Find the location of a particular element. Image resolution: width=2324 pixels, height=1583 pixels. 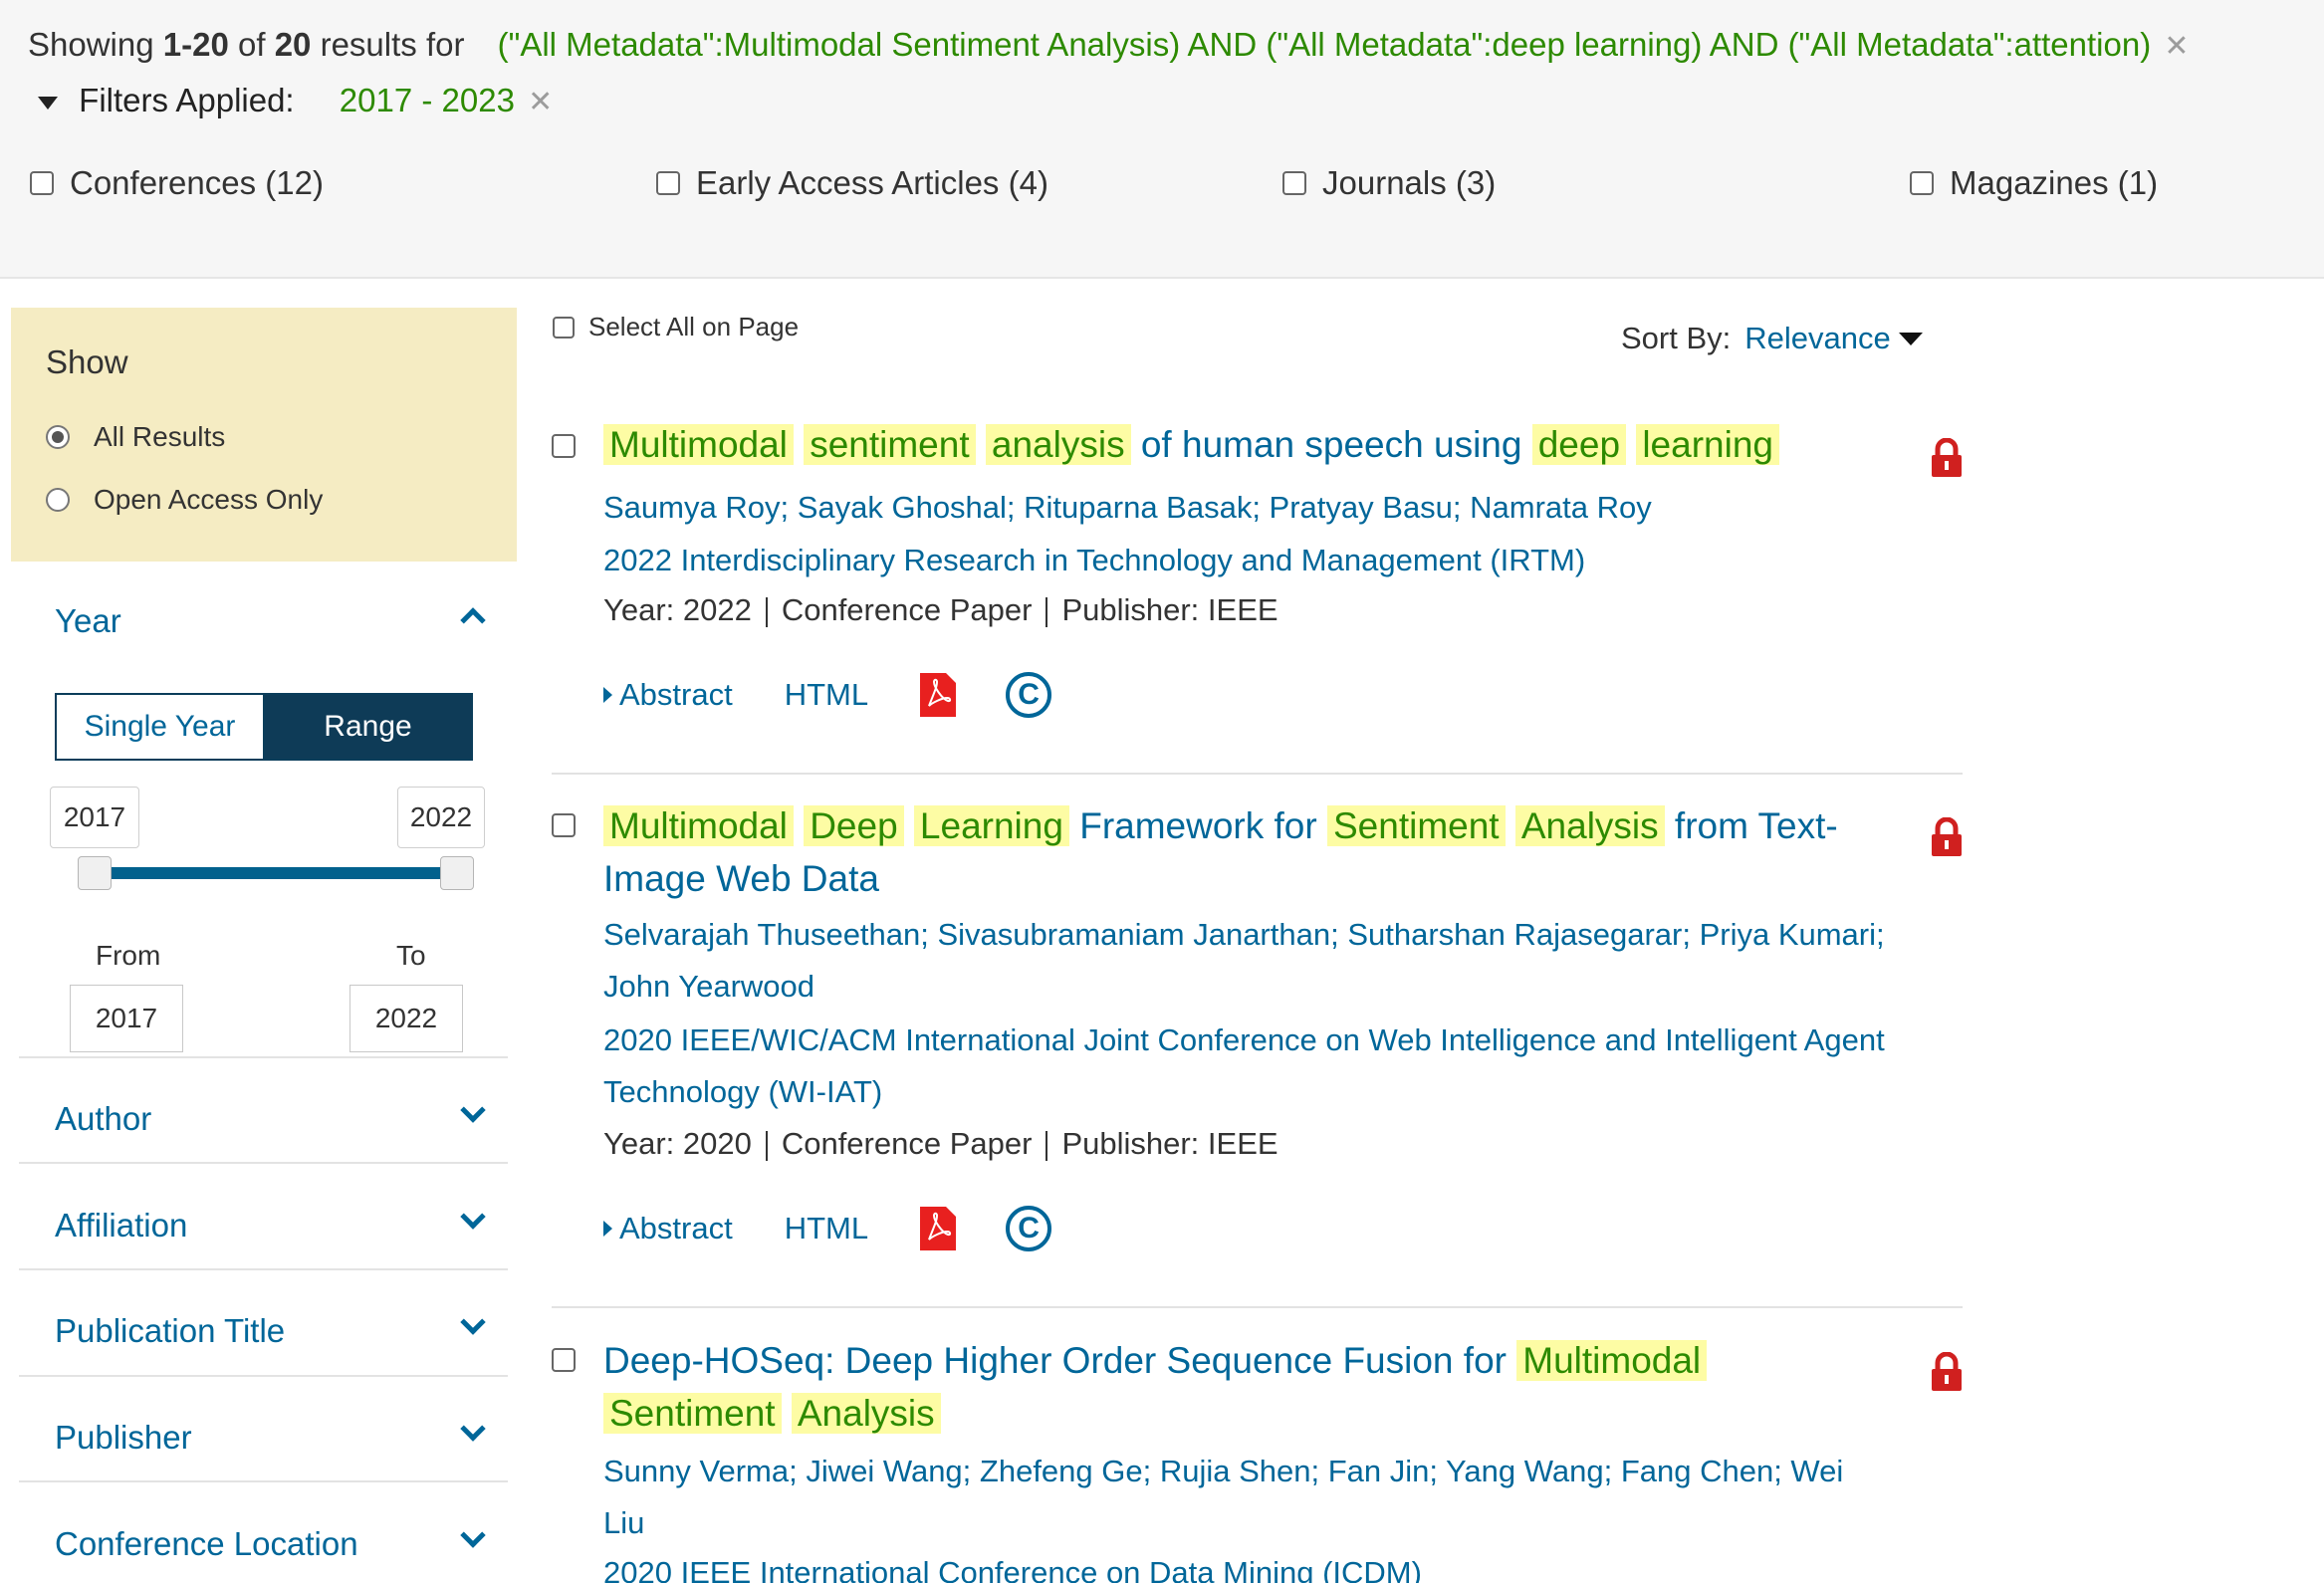

range-button: Range is located at coordinates (368, 727).